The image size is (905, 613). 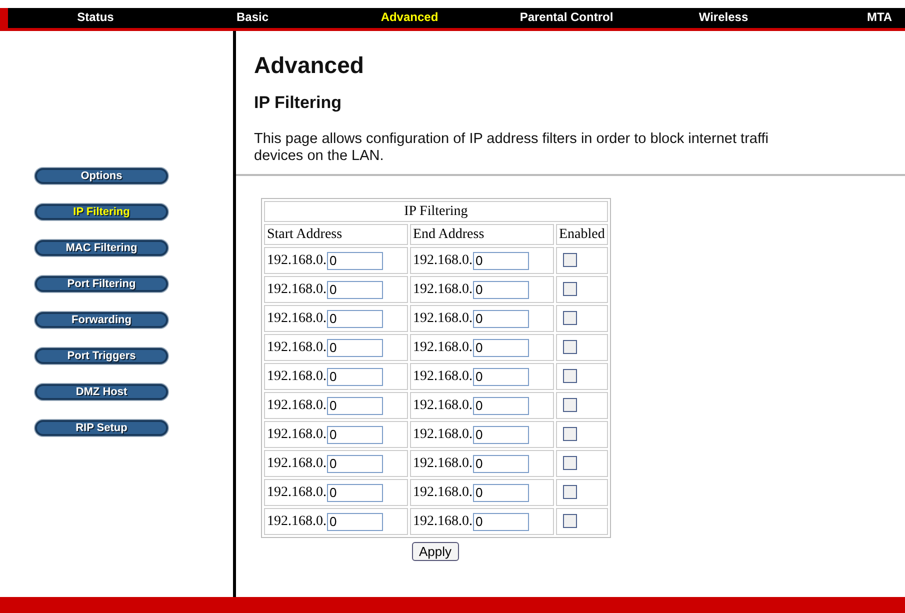 I want to click on column-header: Enabled, so click(x=582, y=234).